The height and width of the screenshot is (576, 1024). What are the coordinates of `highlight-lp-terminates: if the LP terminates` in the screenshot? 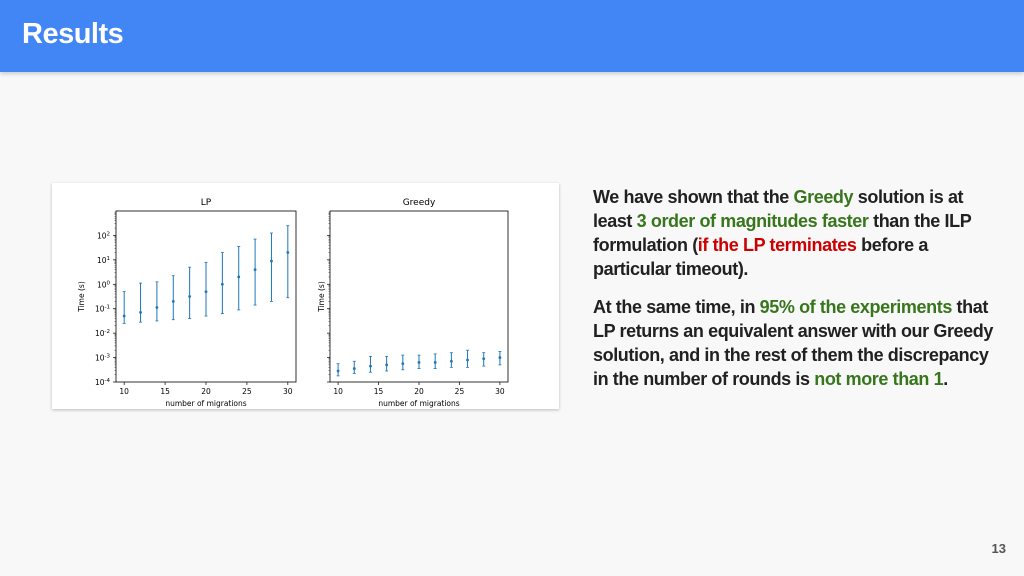 It's located at (777, 245).